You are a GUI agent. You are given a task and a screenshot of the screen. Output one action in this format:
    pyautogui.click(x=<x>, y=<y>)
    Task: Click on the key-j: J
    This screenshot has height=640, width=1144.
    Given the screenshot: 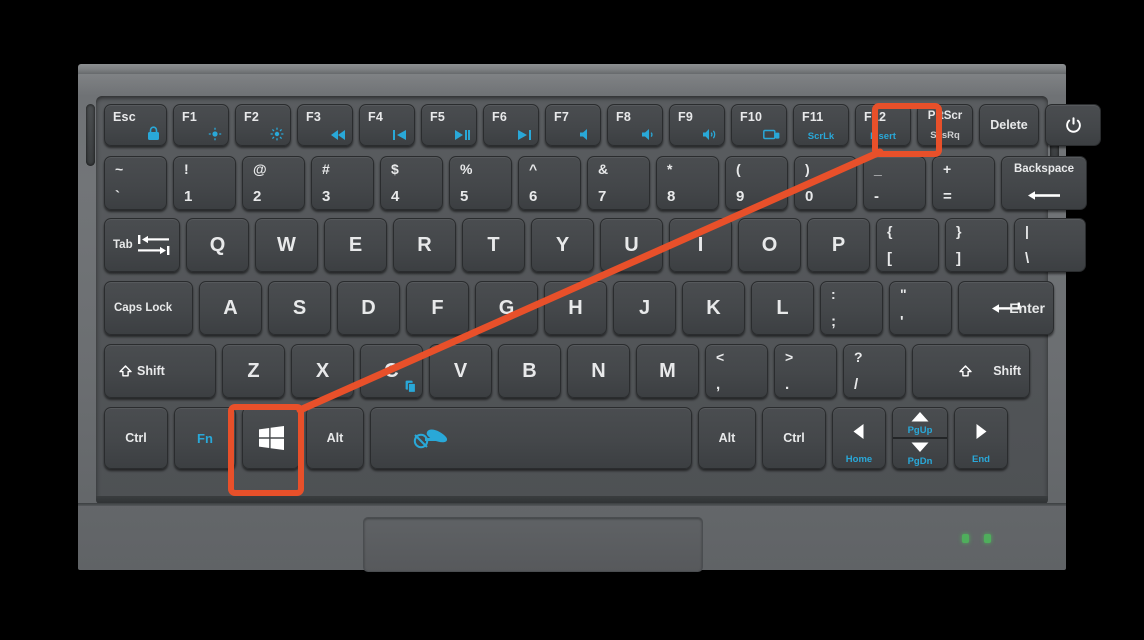 What is the action you would take?
    pyautogui.click(x=644, y=308)
    